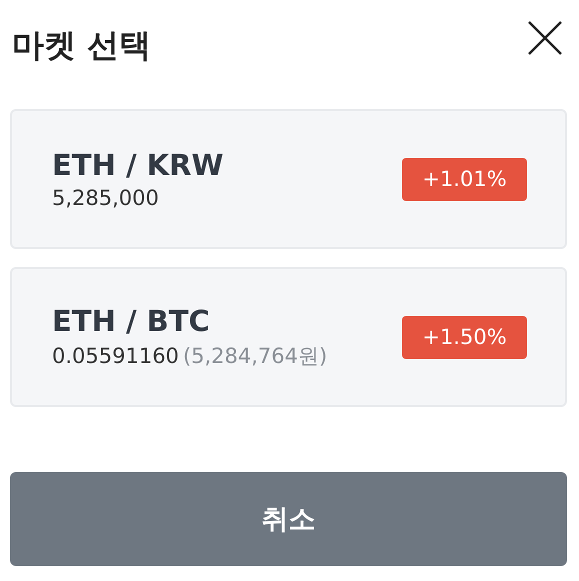 The height and width of the screenshot is (581, 579). I want to click on change-badge: +1.01%, so click(464, 179).